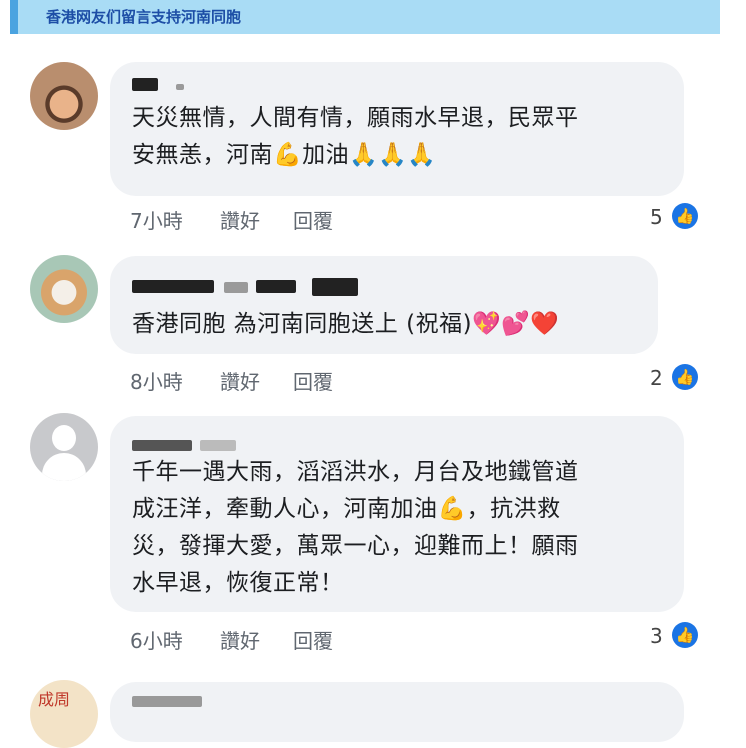 The width and height of the screenshot is (746, 748). What do you see at coordinates (54, 699) in the screenshot?
I see `avatar-text: 成周` at bounding box center [54, 699].